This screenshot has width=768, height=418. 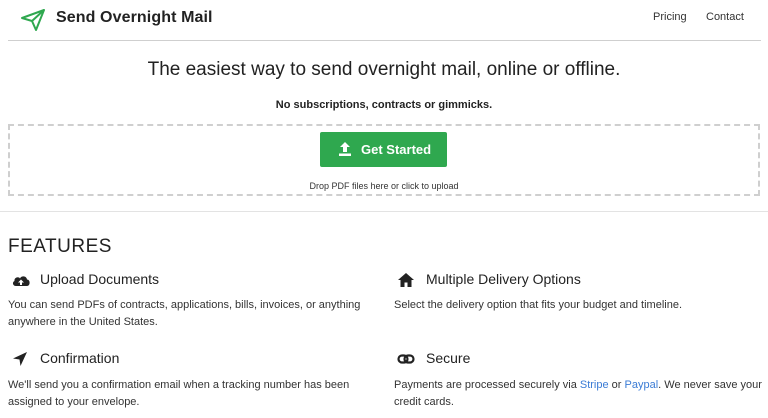 I want to click on secure-desc-mid: or, so click(x=616, y=385).